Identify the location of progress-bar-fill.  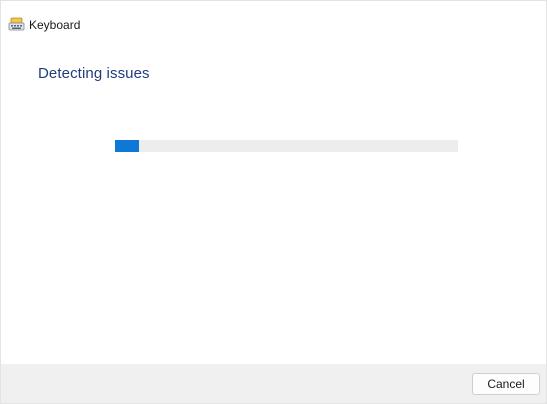
(127, 146).